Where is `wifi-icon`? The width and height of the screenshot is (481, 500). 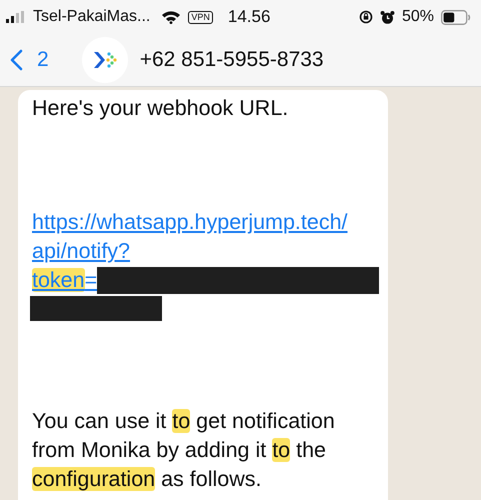
wifi-icon is located at coordinates (171, 17).